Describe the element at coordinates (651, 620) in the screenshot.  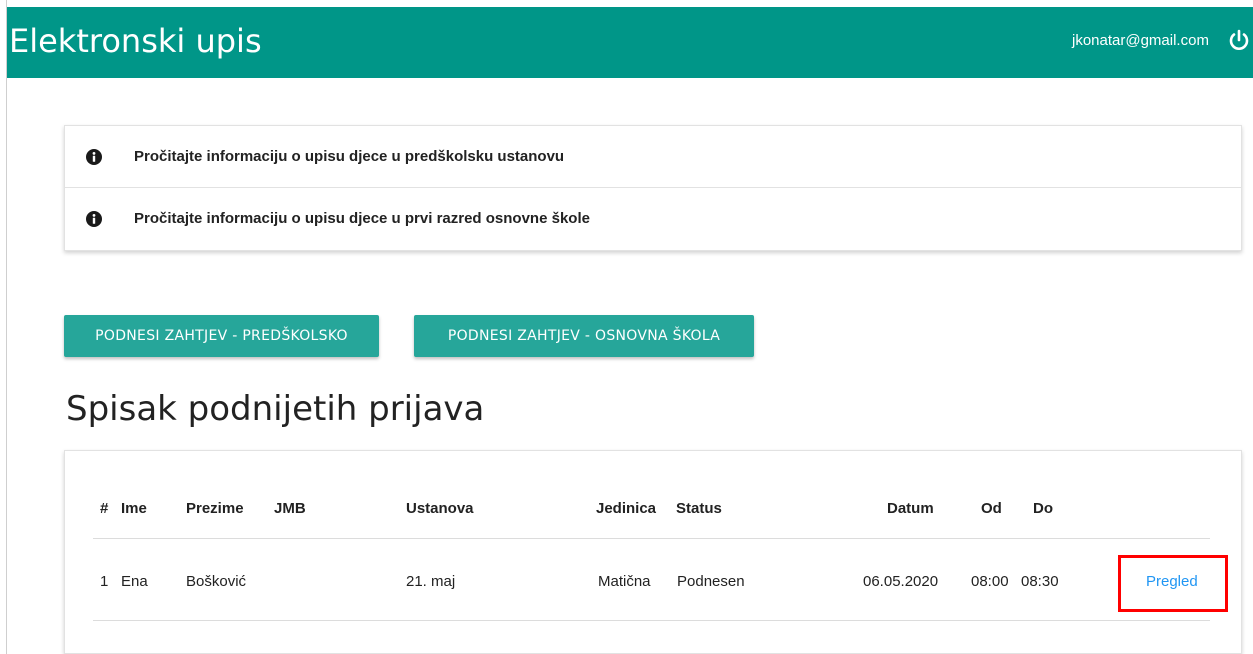
I see `table-row-divider` at that location.